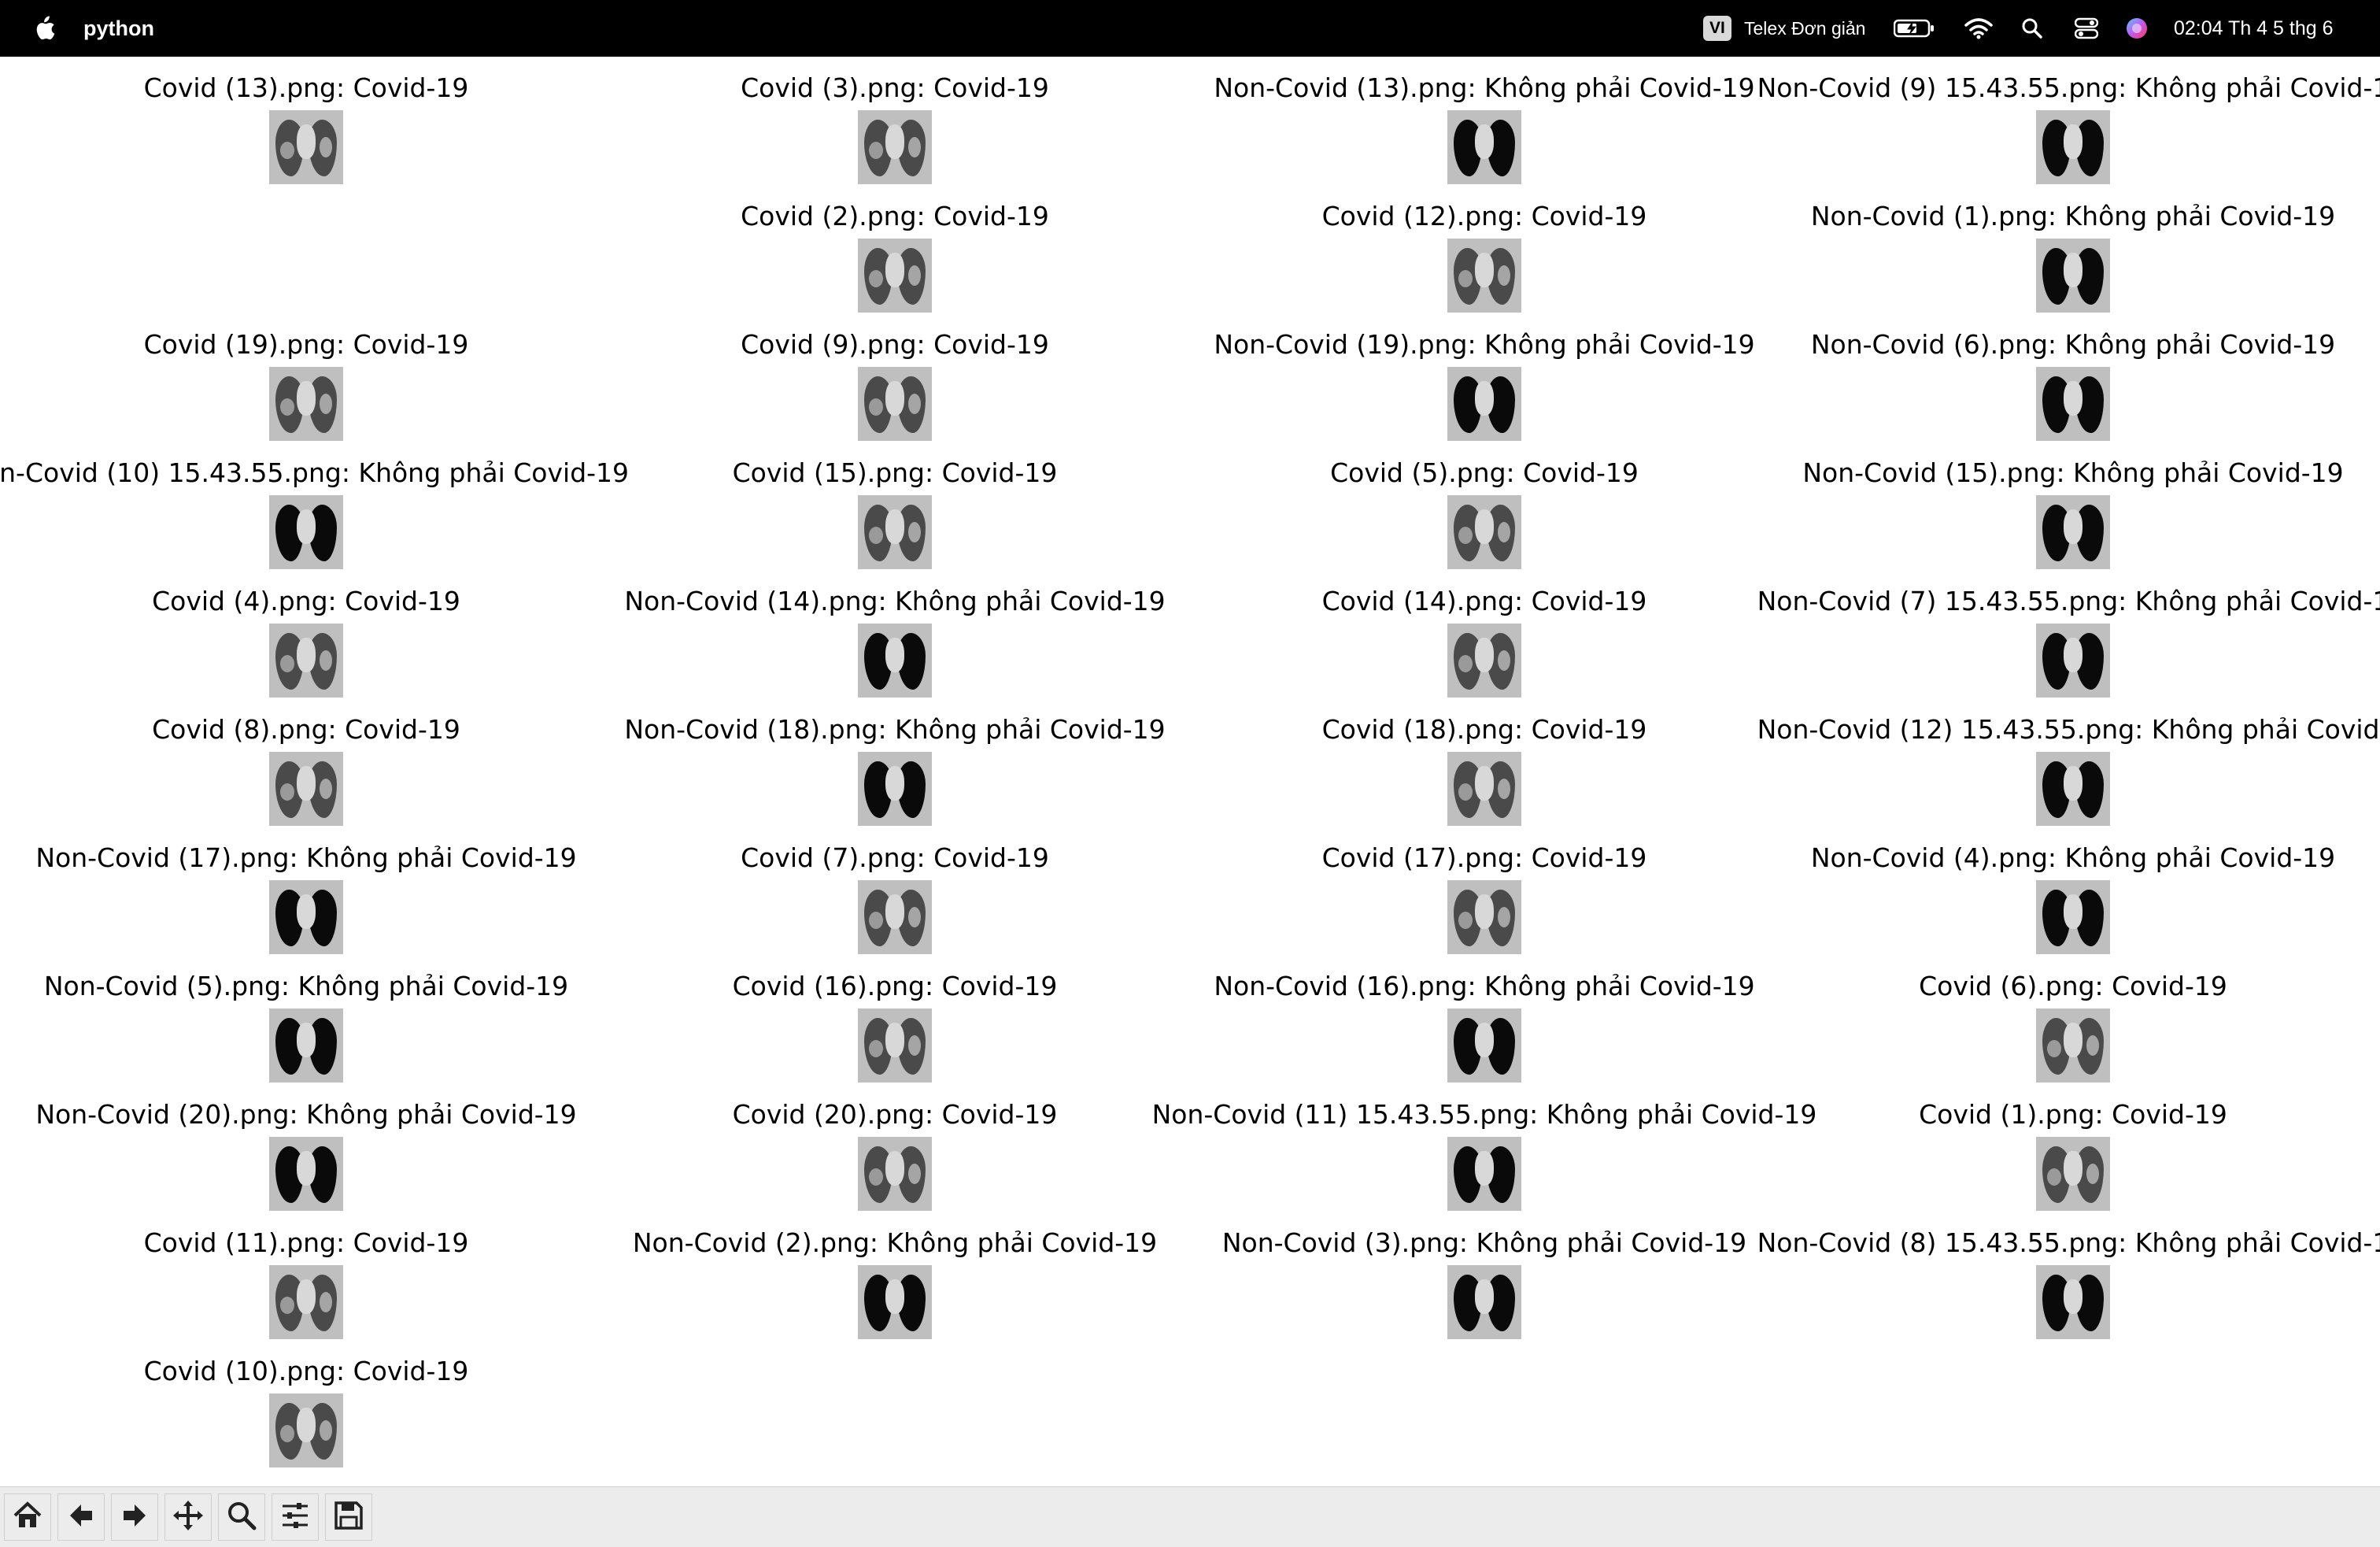 The width and height of the screenshot is (2380, 1547). What do you see at coordinates (306, 857) in the screenshot?
I see `subplot-title: Non-Covid (17).png: Không phải Covid-19` at bounding box center [306, 857].